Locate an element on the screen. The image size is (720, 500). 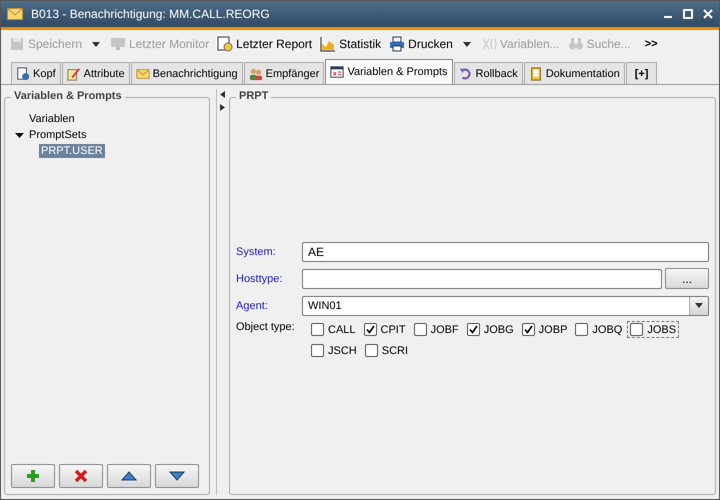
tab: Benachrichtigung is located at coordinates (186, 73).